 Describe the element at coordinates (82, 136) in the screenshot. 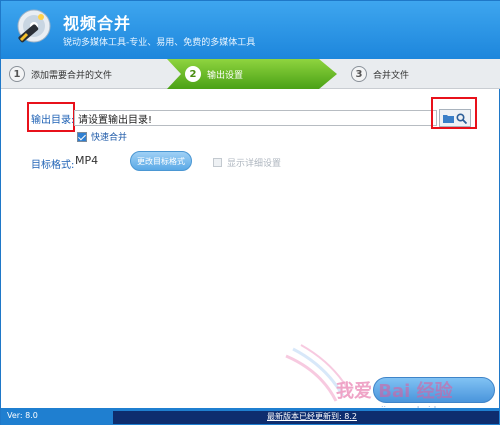

I see `fast-merge-checkbox` at that location.